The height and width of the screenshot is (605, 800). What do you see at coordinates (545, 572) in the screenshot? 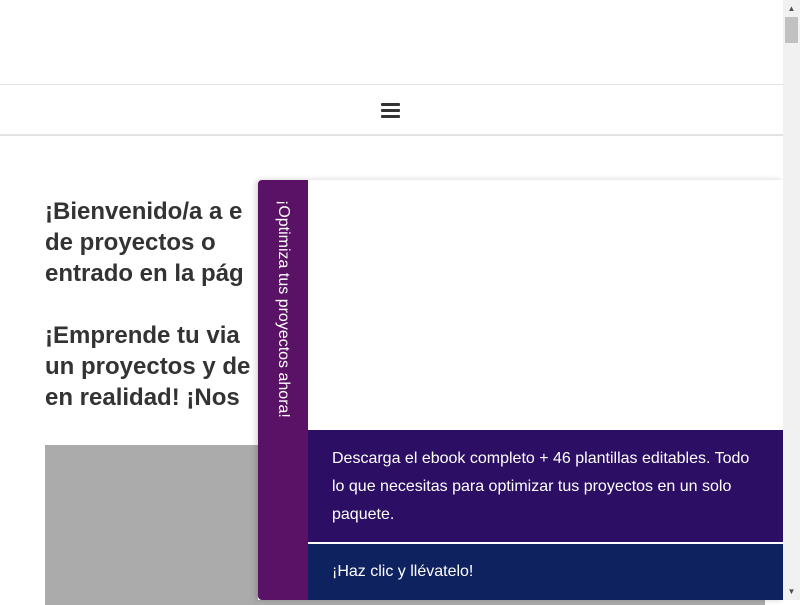
I see `popup-cta-button: ¡Haz clic y llévatelo!` at bounding box center [545, 572].